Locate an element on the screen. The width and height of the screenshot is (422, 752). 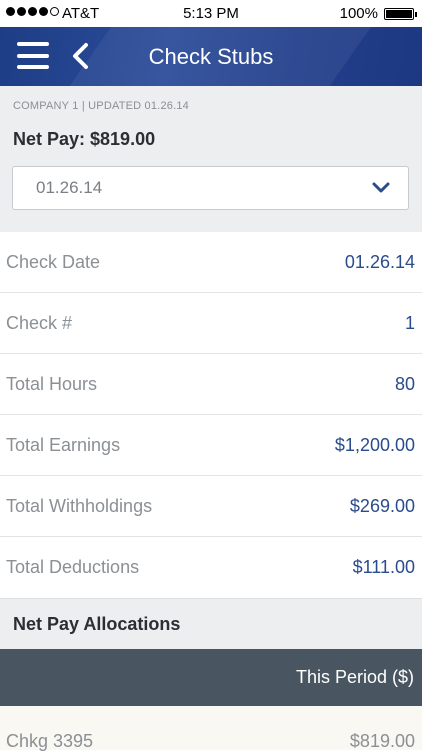
detail-label: Check Date is located at coordinates (53, 261).